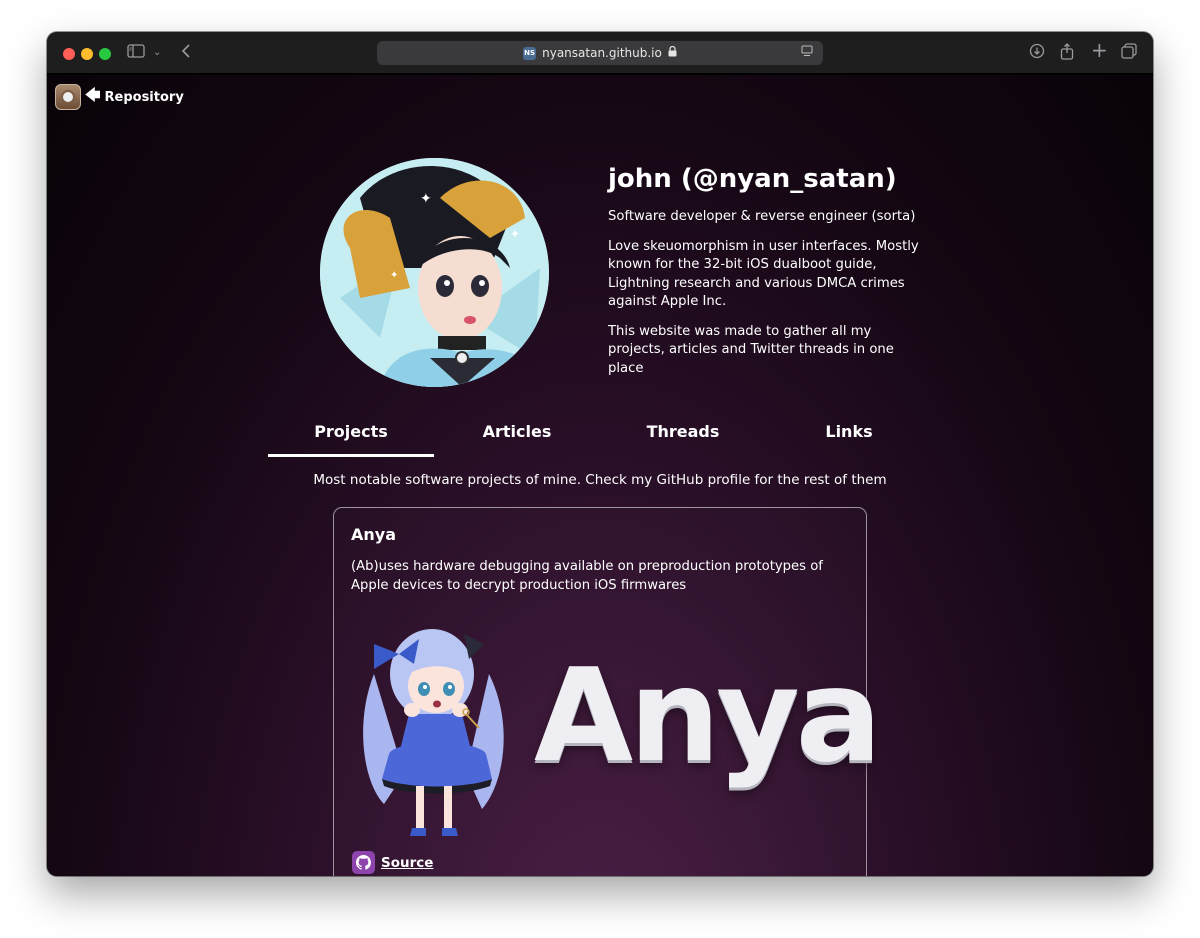 This screenshot has width=1200, height=938. What do you see at coordinates (752, 179) in the screenshot?
I see `profile-name: john (@nyan_satan)` at bounding box center [752, 179].